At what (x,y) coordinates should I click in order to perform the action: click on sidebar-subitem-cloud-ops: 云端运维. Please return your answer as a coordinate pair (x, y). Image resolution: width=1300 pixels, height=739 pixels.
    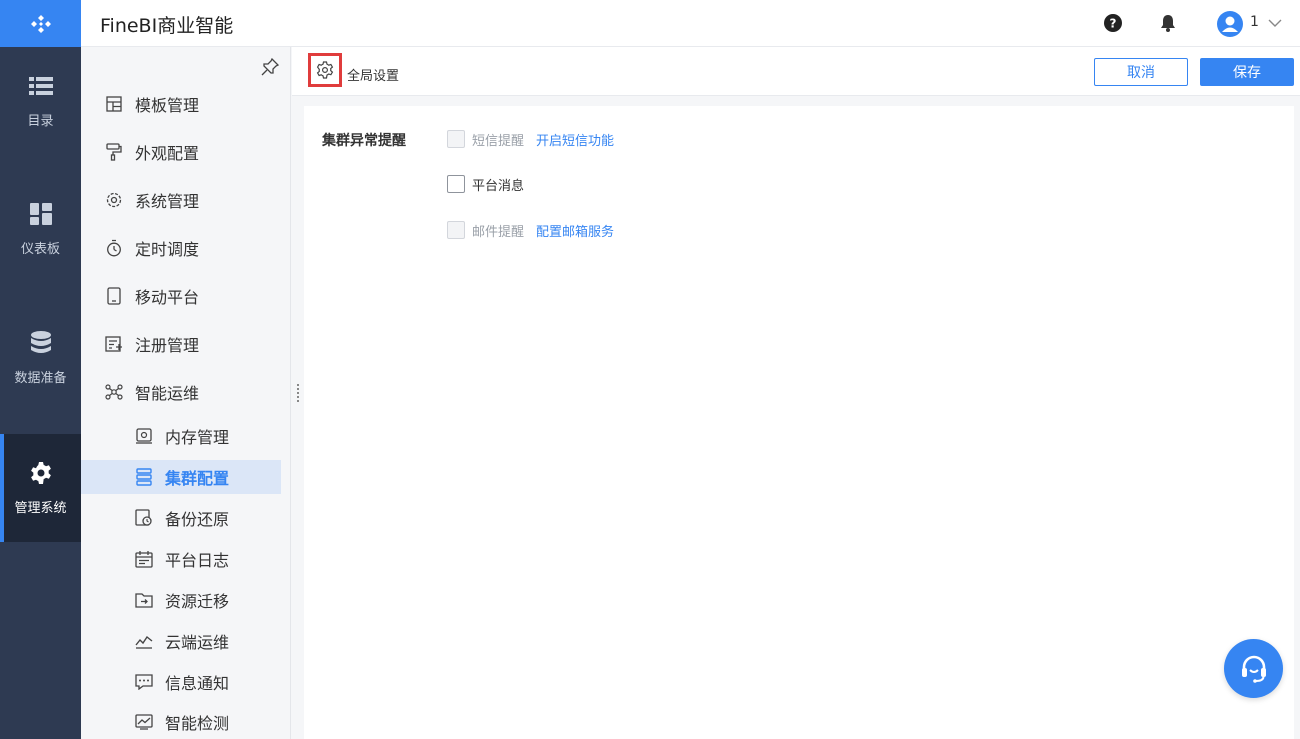
    Looking at the image, I should click on (181, 641).